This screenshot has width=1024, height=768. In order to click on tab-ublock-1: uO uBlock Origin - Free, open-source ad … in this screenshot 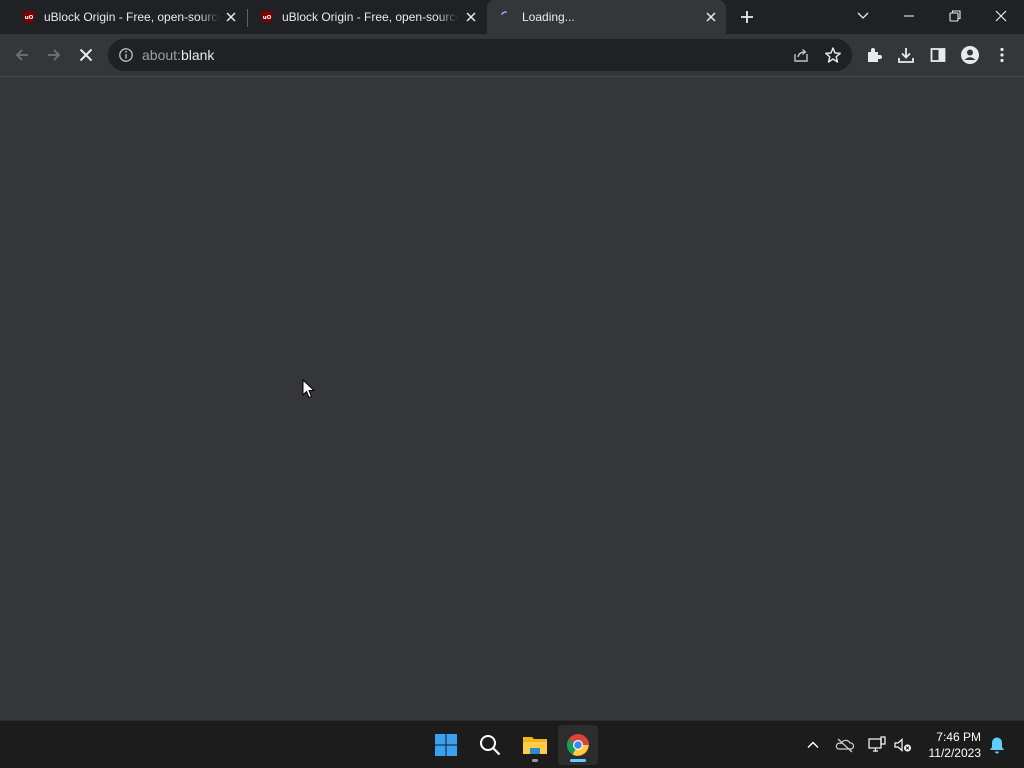, I will do `click(123, 17)`.